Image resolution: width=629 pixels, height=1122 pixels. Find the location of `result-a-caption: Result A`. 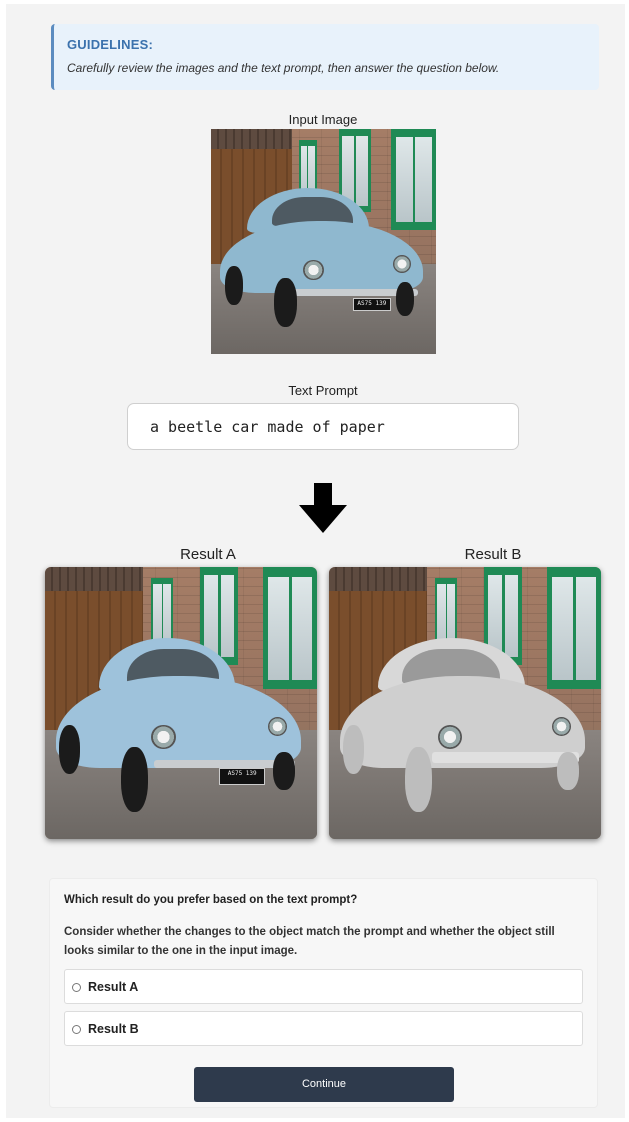

result-a-caption: Result A is located at coordinates (208, 554).